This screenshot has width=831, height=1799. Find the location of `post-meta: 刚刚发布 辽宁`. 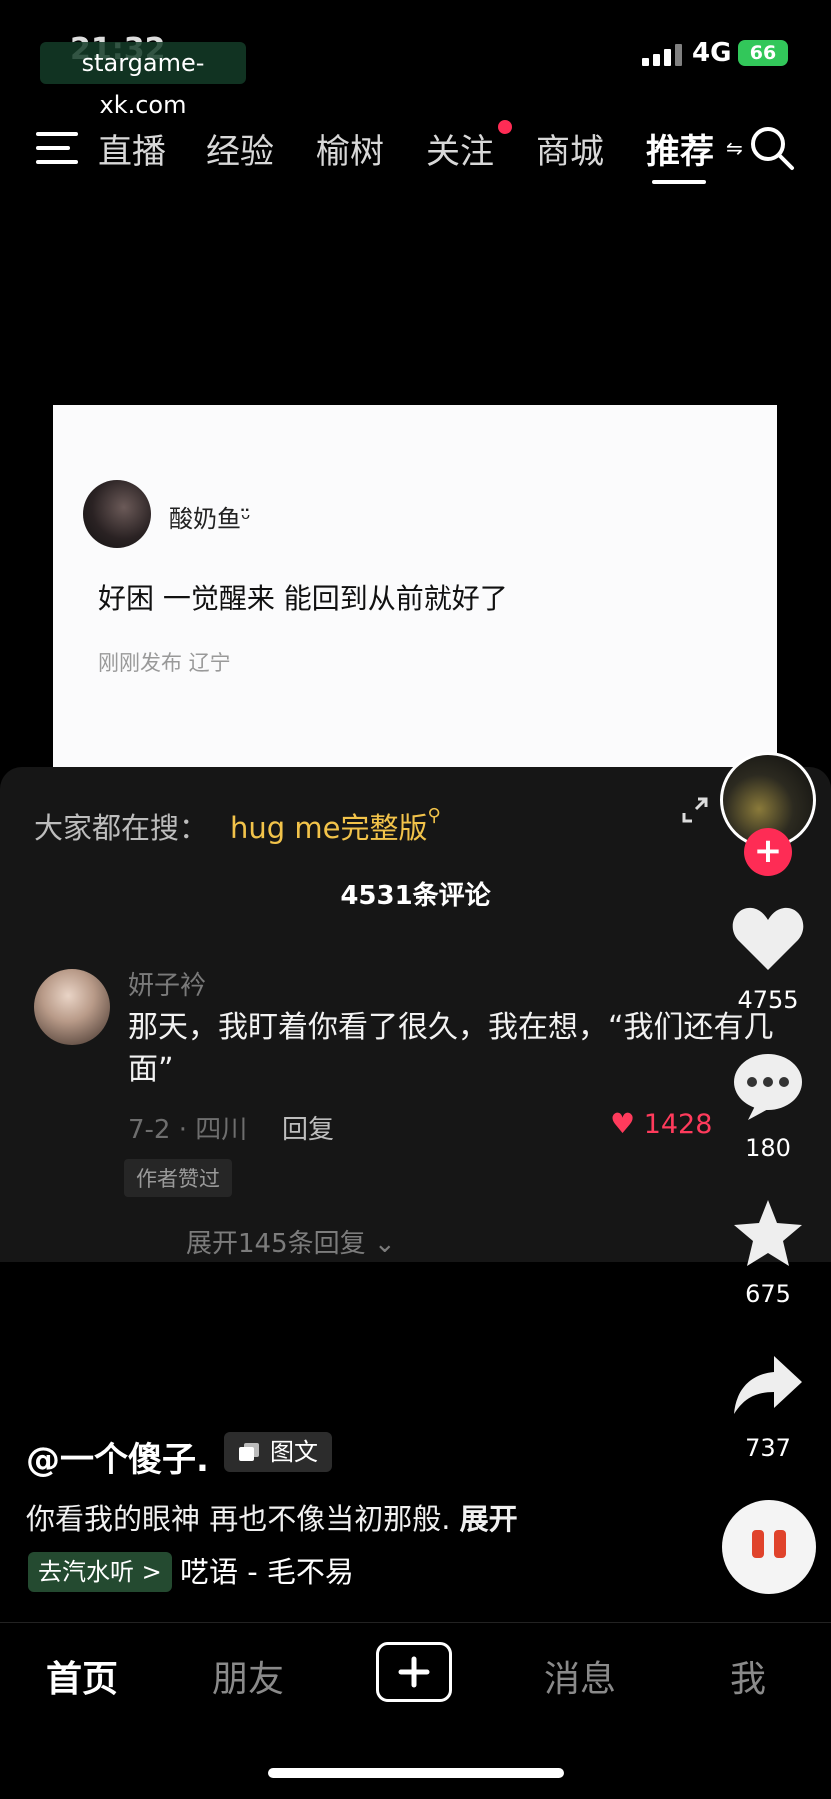

post-meta: 刚刚发布 辽宁 is located at coordinates (164, 663).